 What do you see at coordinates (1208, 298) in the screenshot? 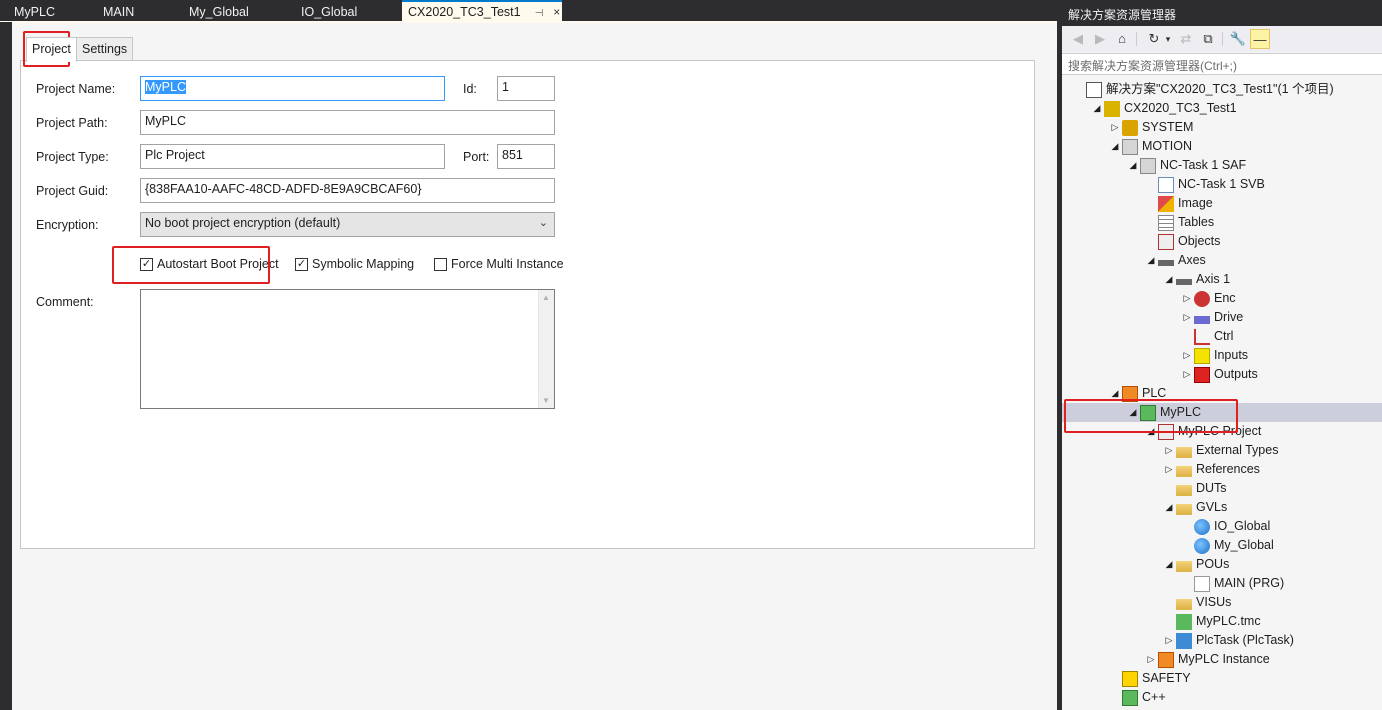
I see `tree-node: ▷ Enc` at bounding box center [1208, 298].